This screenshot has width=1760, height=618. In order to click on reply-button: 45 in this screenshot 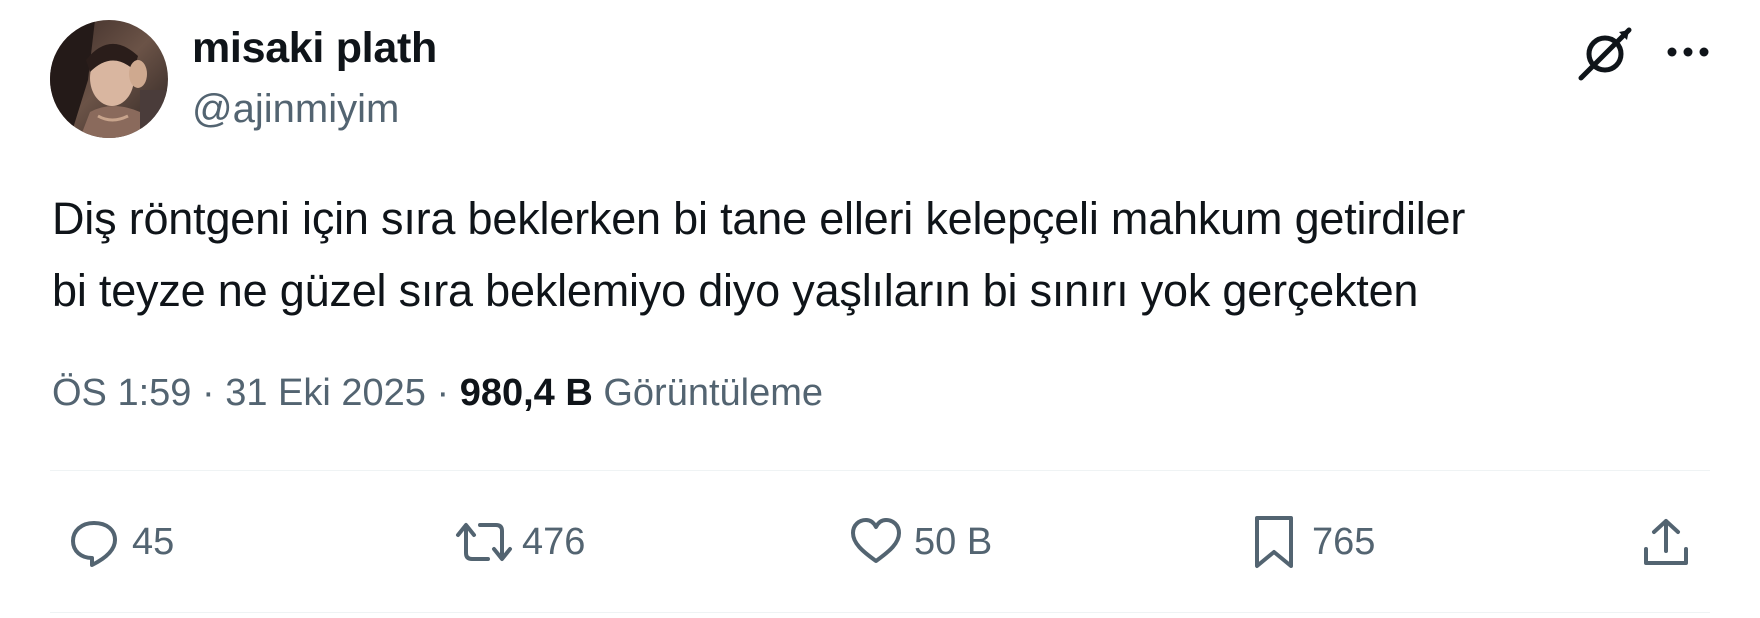, I will do `click(119, 542)`.